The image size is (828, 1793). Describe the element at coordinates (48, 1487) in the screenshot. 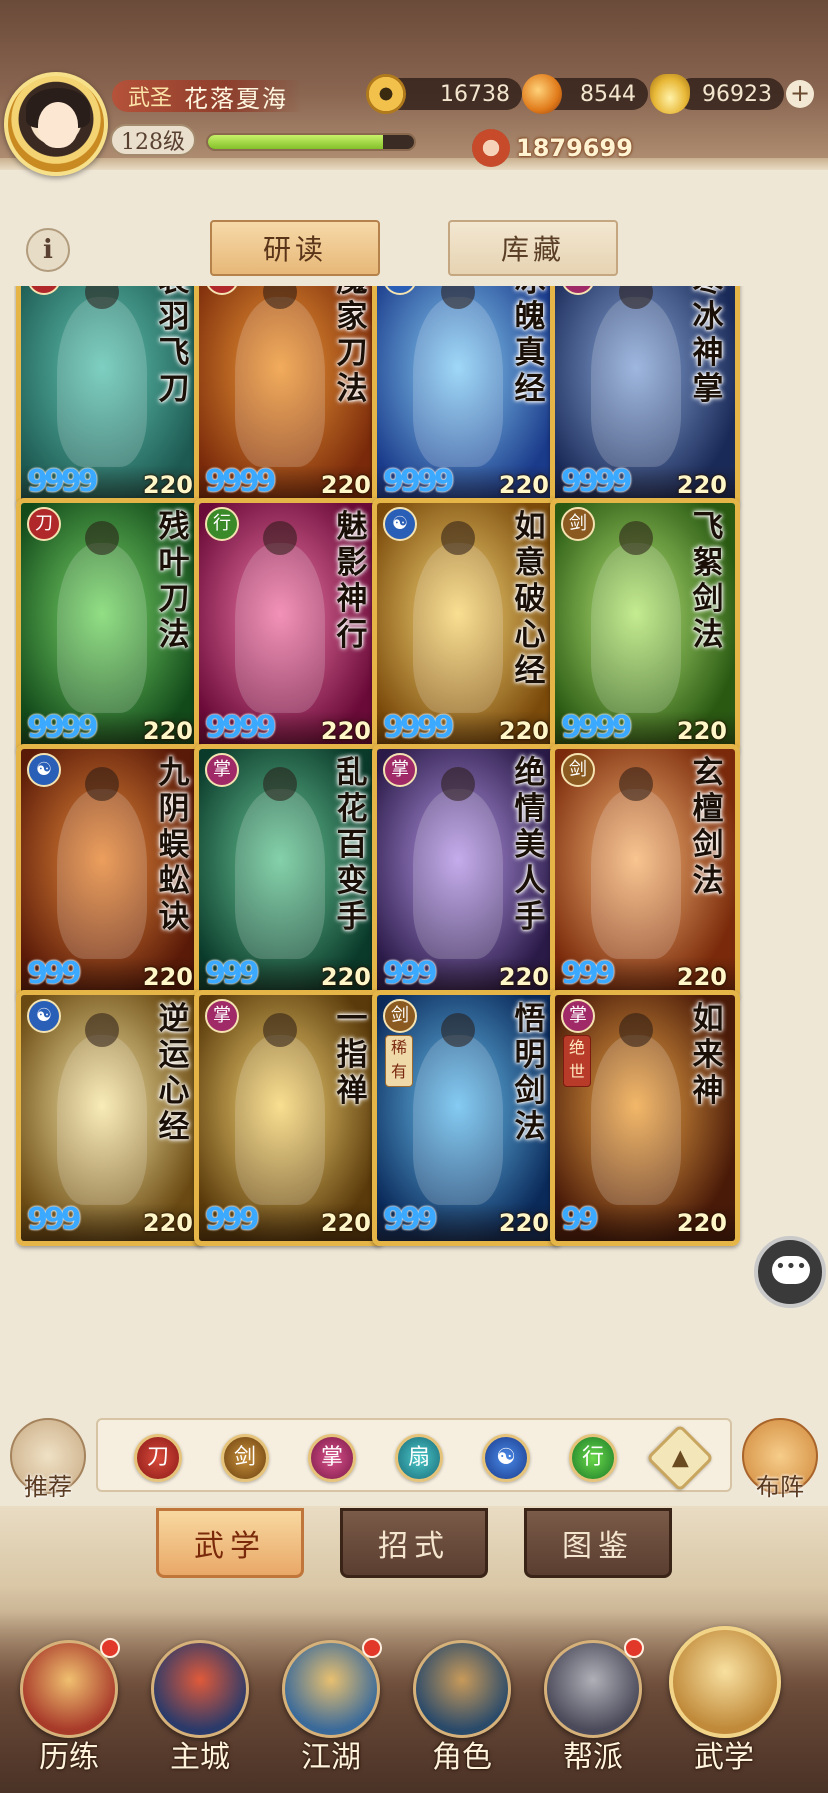

I see `recommend-label: 推荐` at that location.